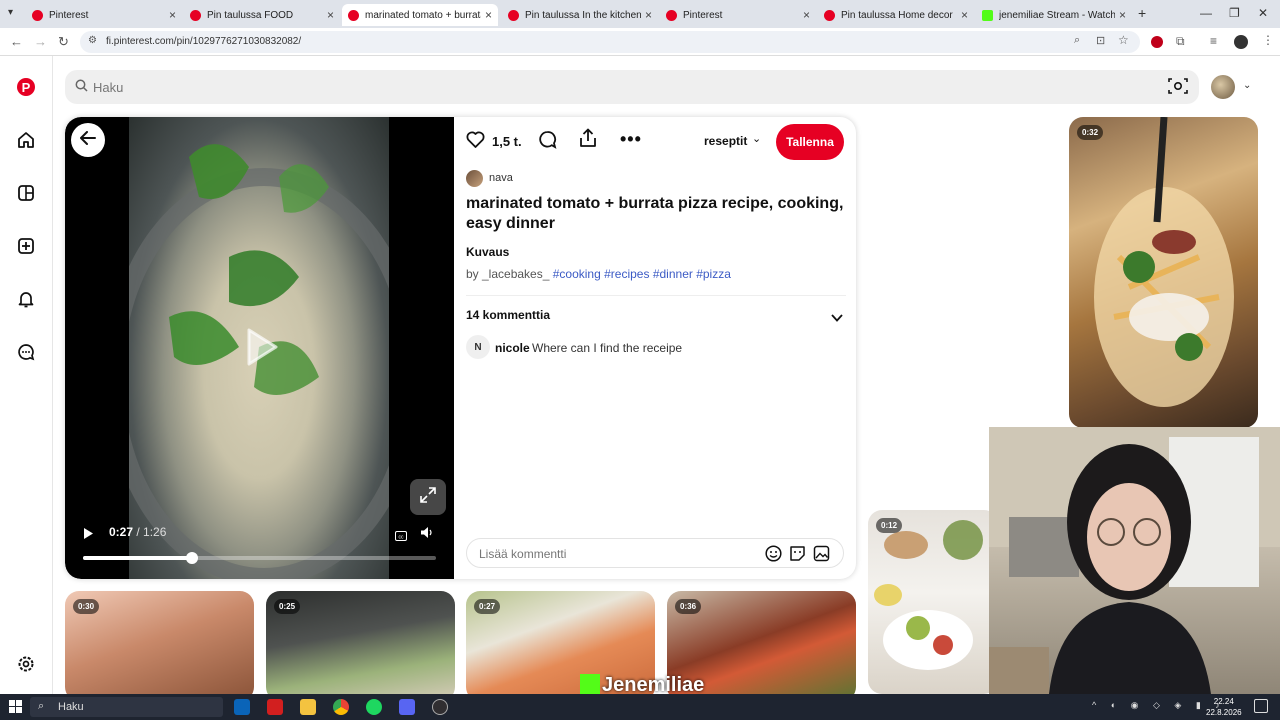 Image resolution: width=1280 pixels, height=720 pixels. Describe the element at coordinates (427, 535) in the screenshot. I see `volume-icon` at that location.